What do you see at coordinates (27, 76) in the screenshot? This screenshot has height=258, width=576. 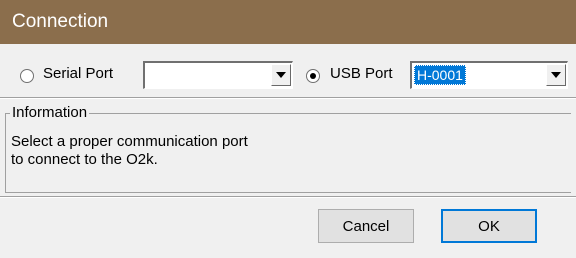 I see `serial-port-radio` at bounding box center [27, 76].